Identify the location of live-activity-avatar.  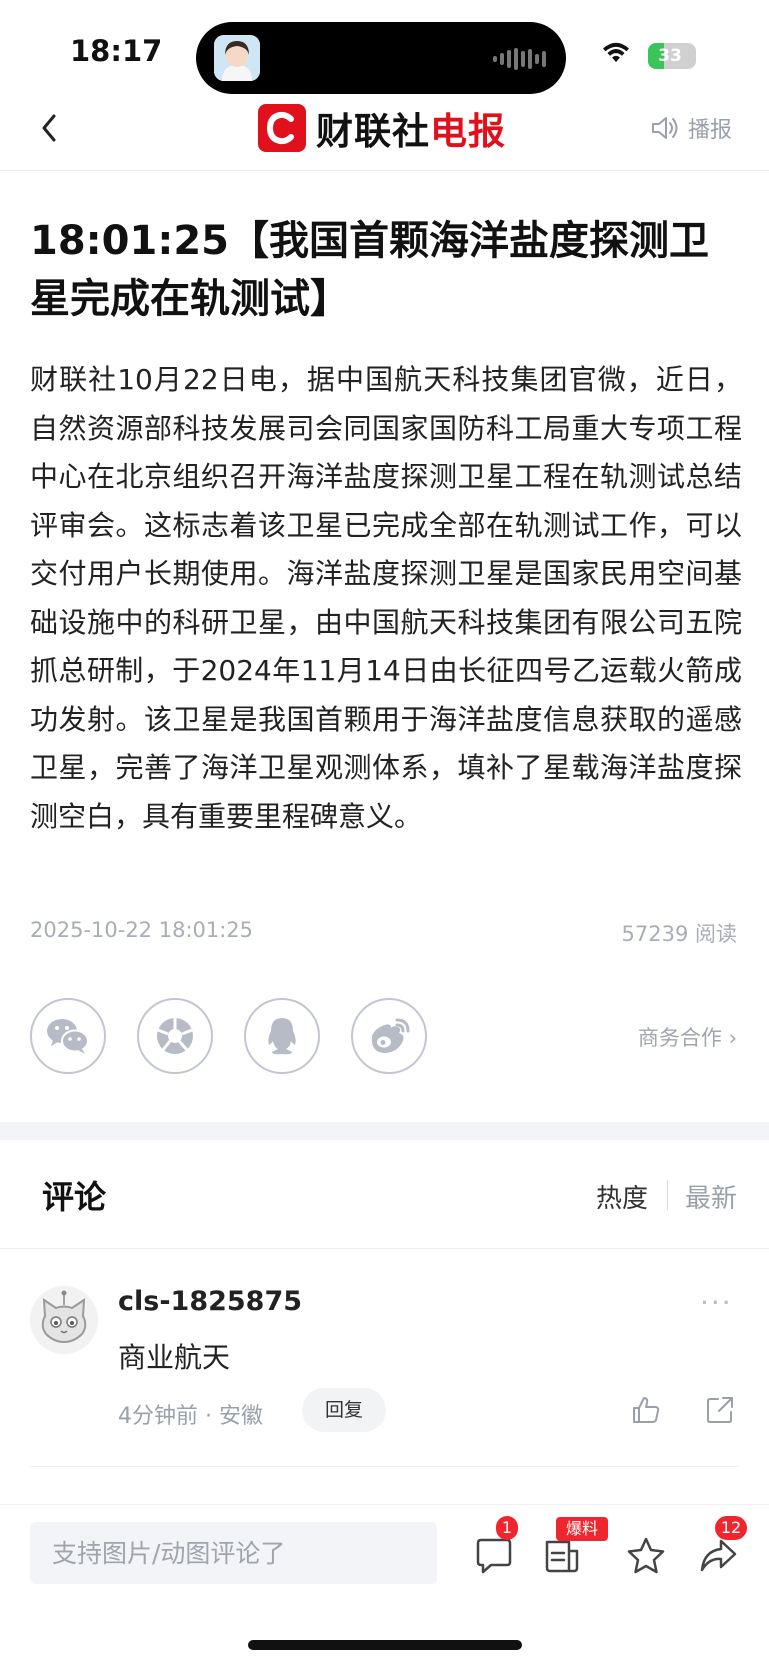
(237, 58).